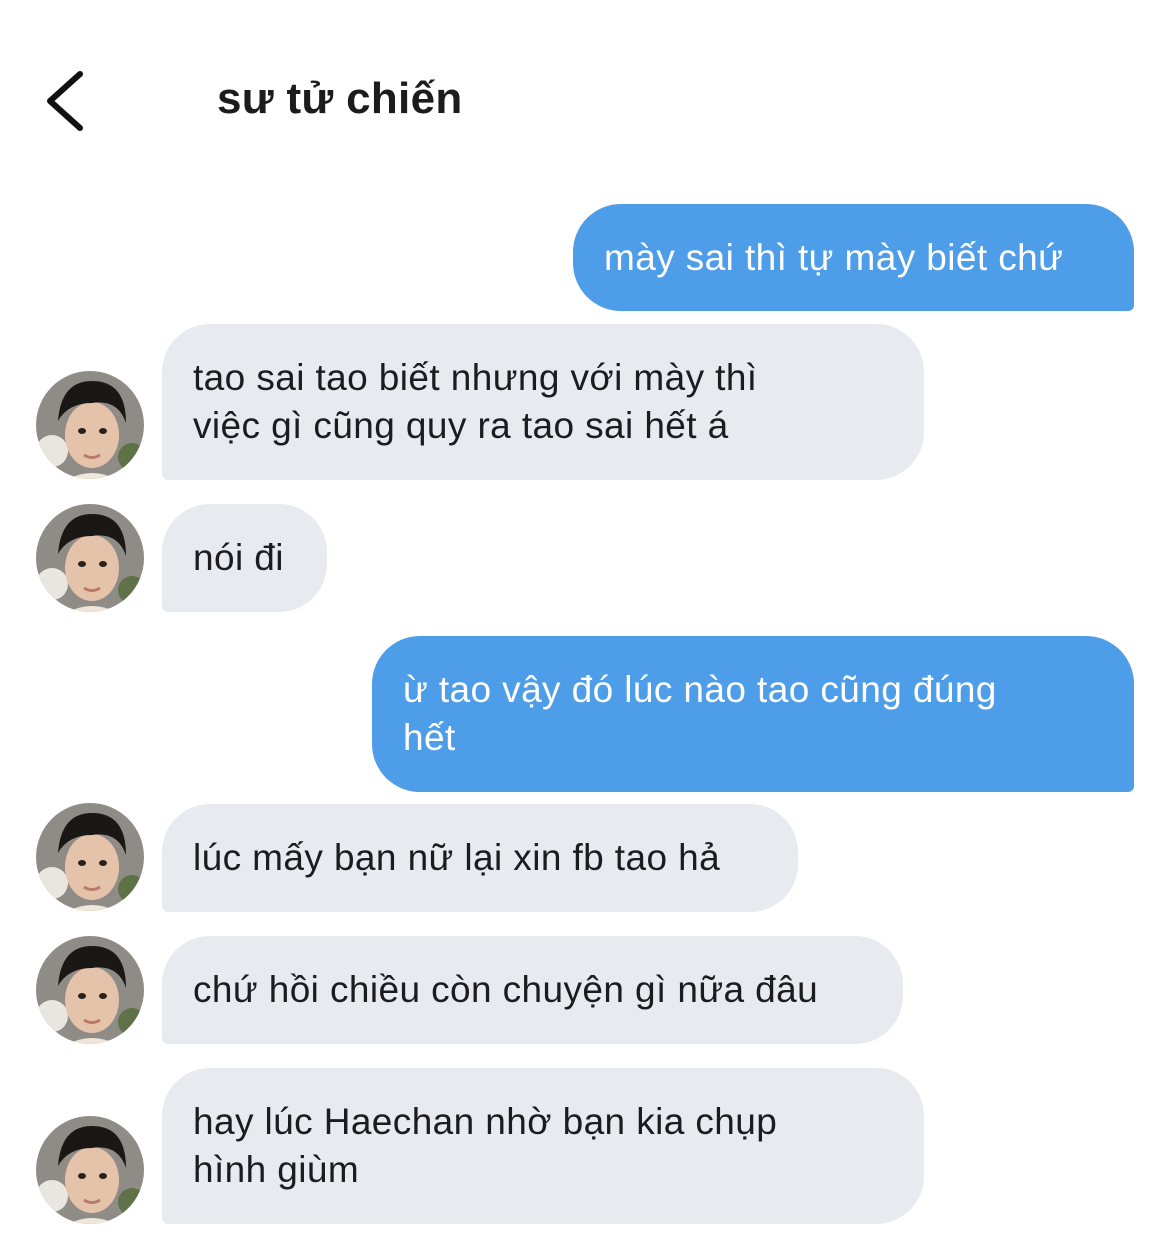  I want to click on message-bubble-received: chứ hồi chiều còn chuyện gì nữa đâu, so click(532, 990).